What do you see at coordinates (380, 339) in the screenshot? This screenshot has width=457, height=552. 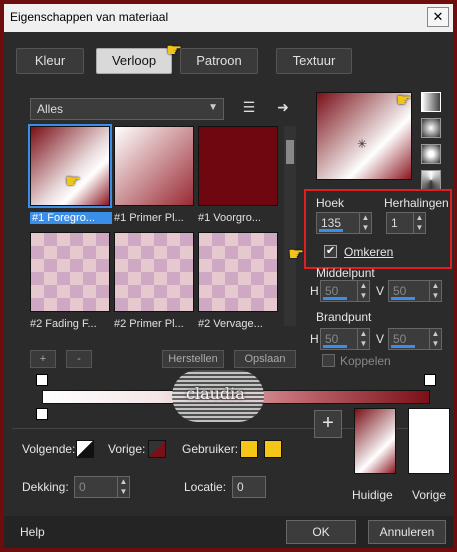 I see `focal-v-label: V` at bounding box center [380, 339].